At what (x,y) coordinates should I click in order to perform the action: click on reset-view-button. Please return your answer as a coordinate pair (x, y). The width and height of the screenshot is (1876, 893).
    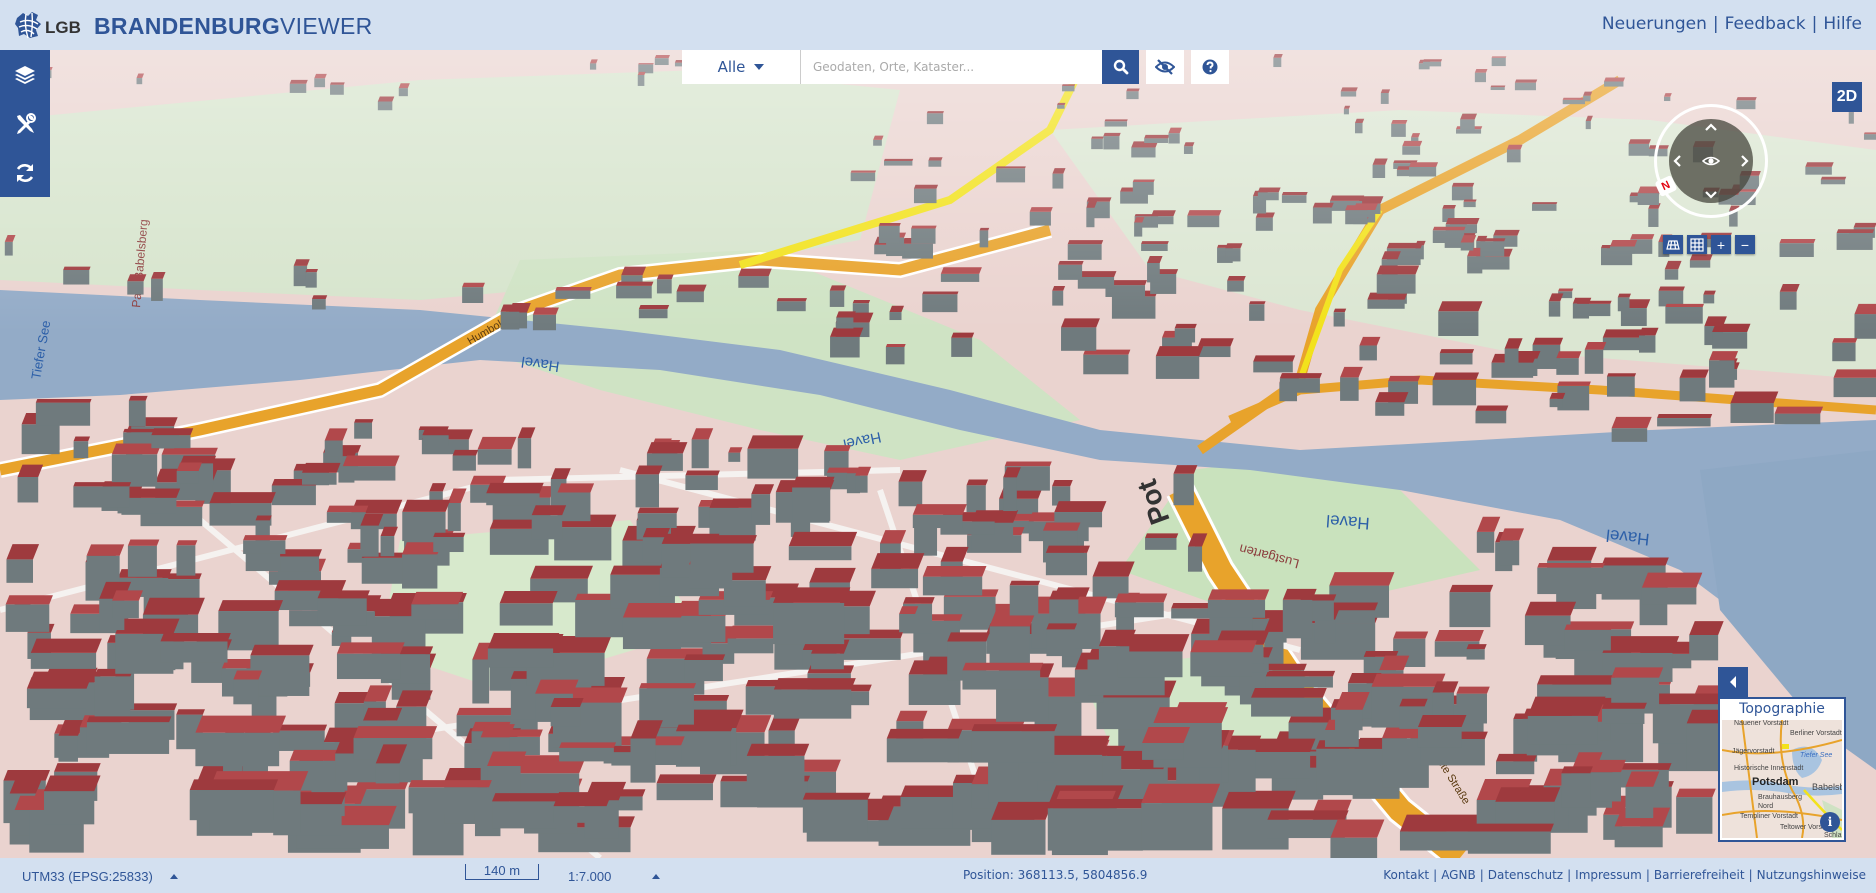
    Looking at the image, I should click on (25, 172).